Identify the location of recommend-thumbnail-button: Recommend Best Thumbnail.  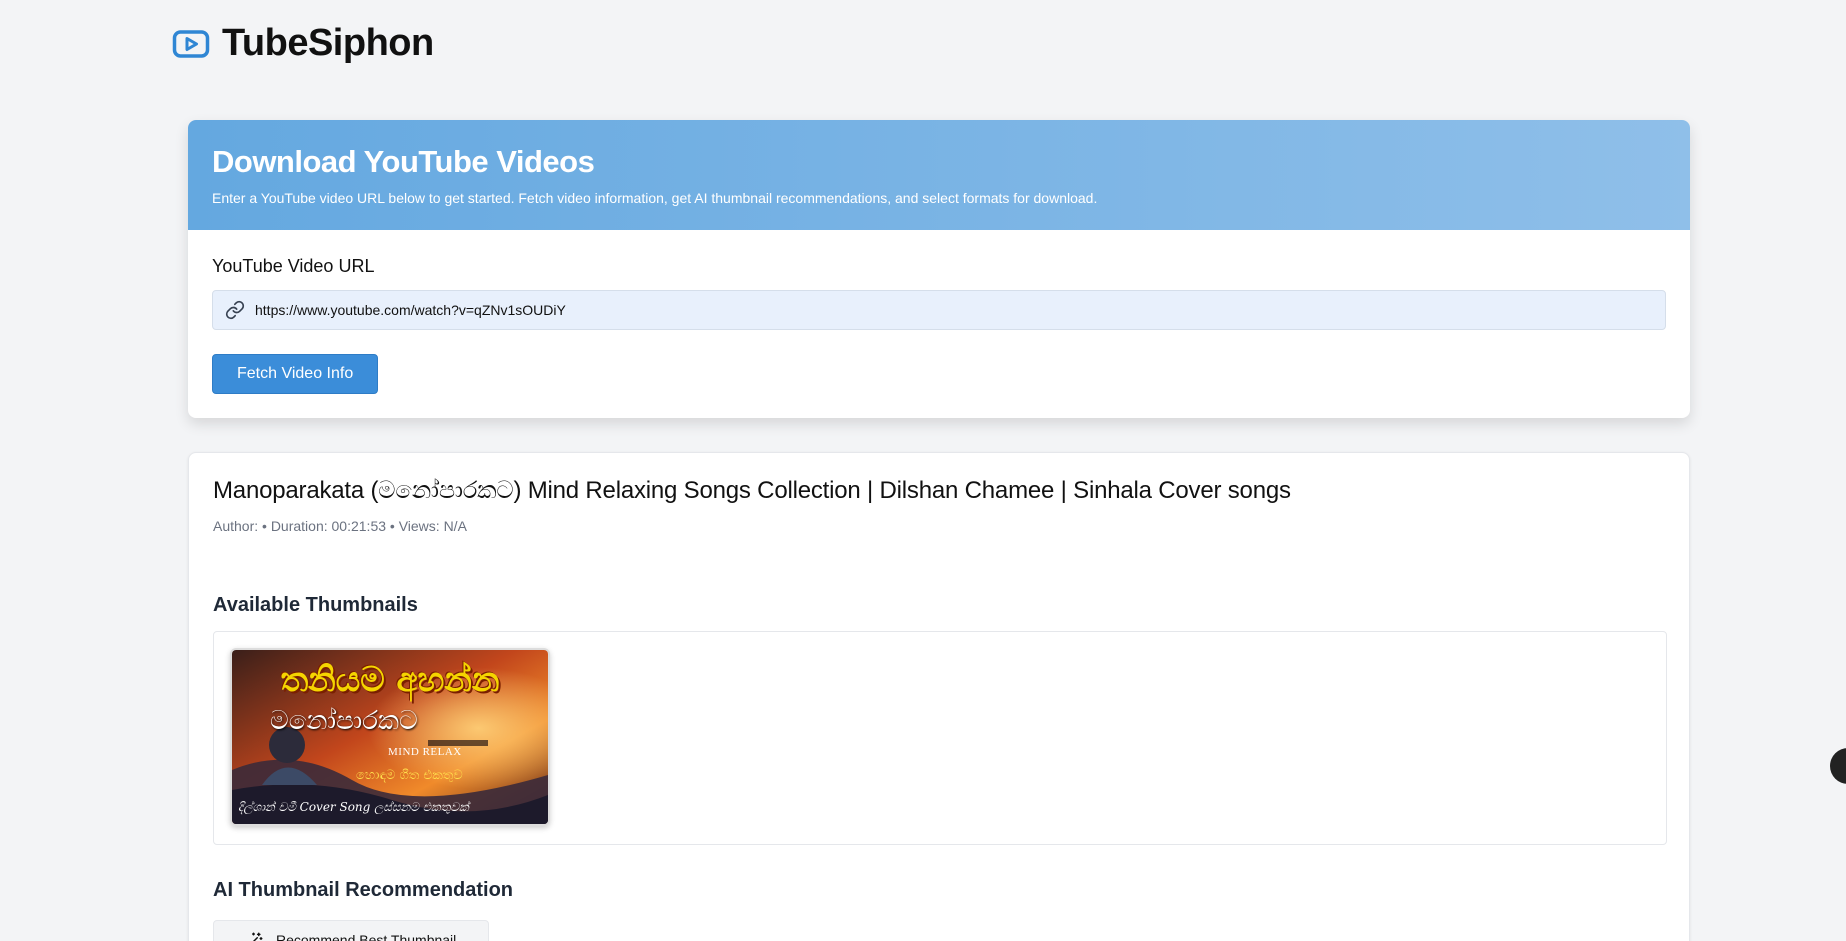
(351, 930).